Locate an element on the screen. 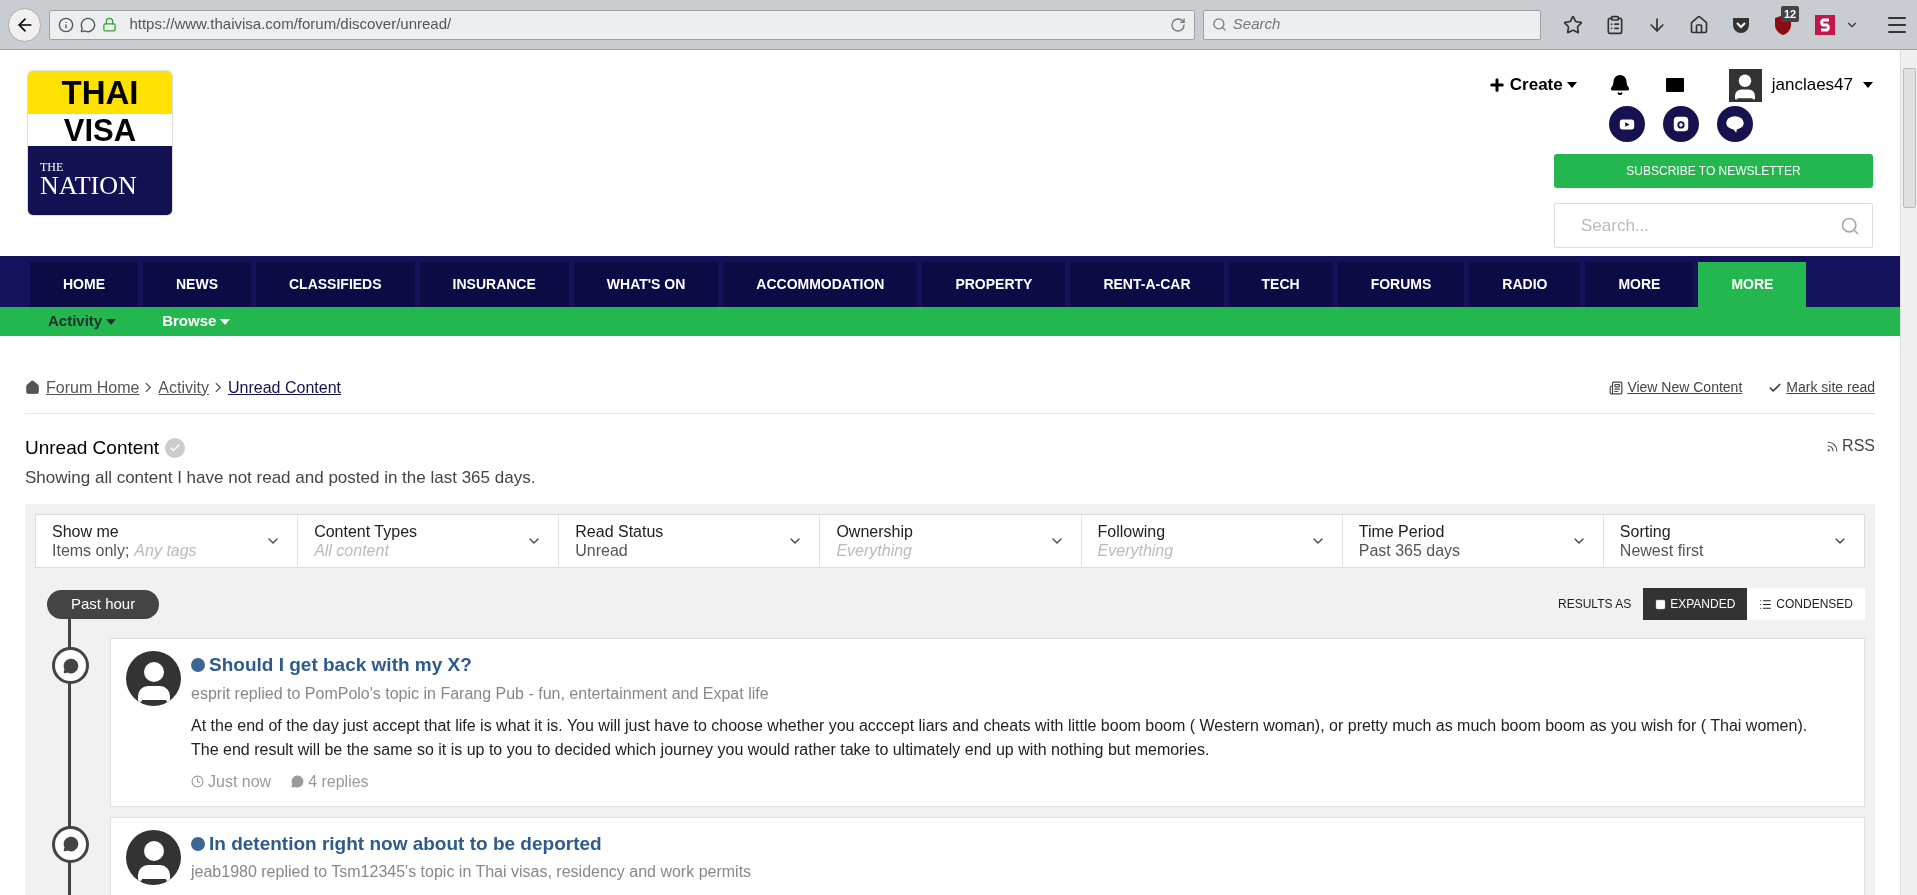 This screenshot has width=1917, height=895. page-title: Unread Content is located at coordinates (92, 448).